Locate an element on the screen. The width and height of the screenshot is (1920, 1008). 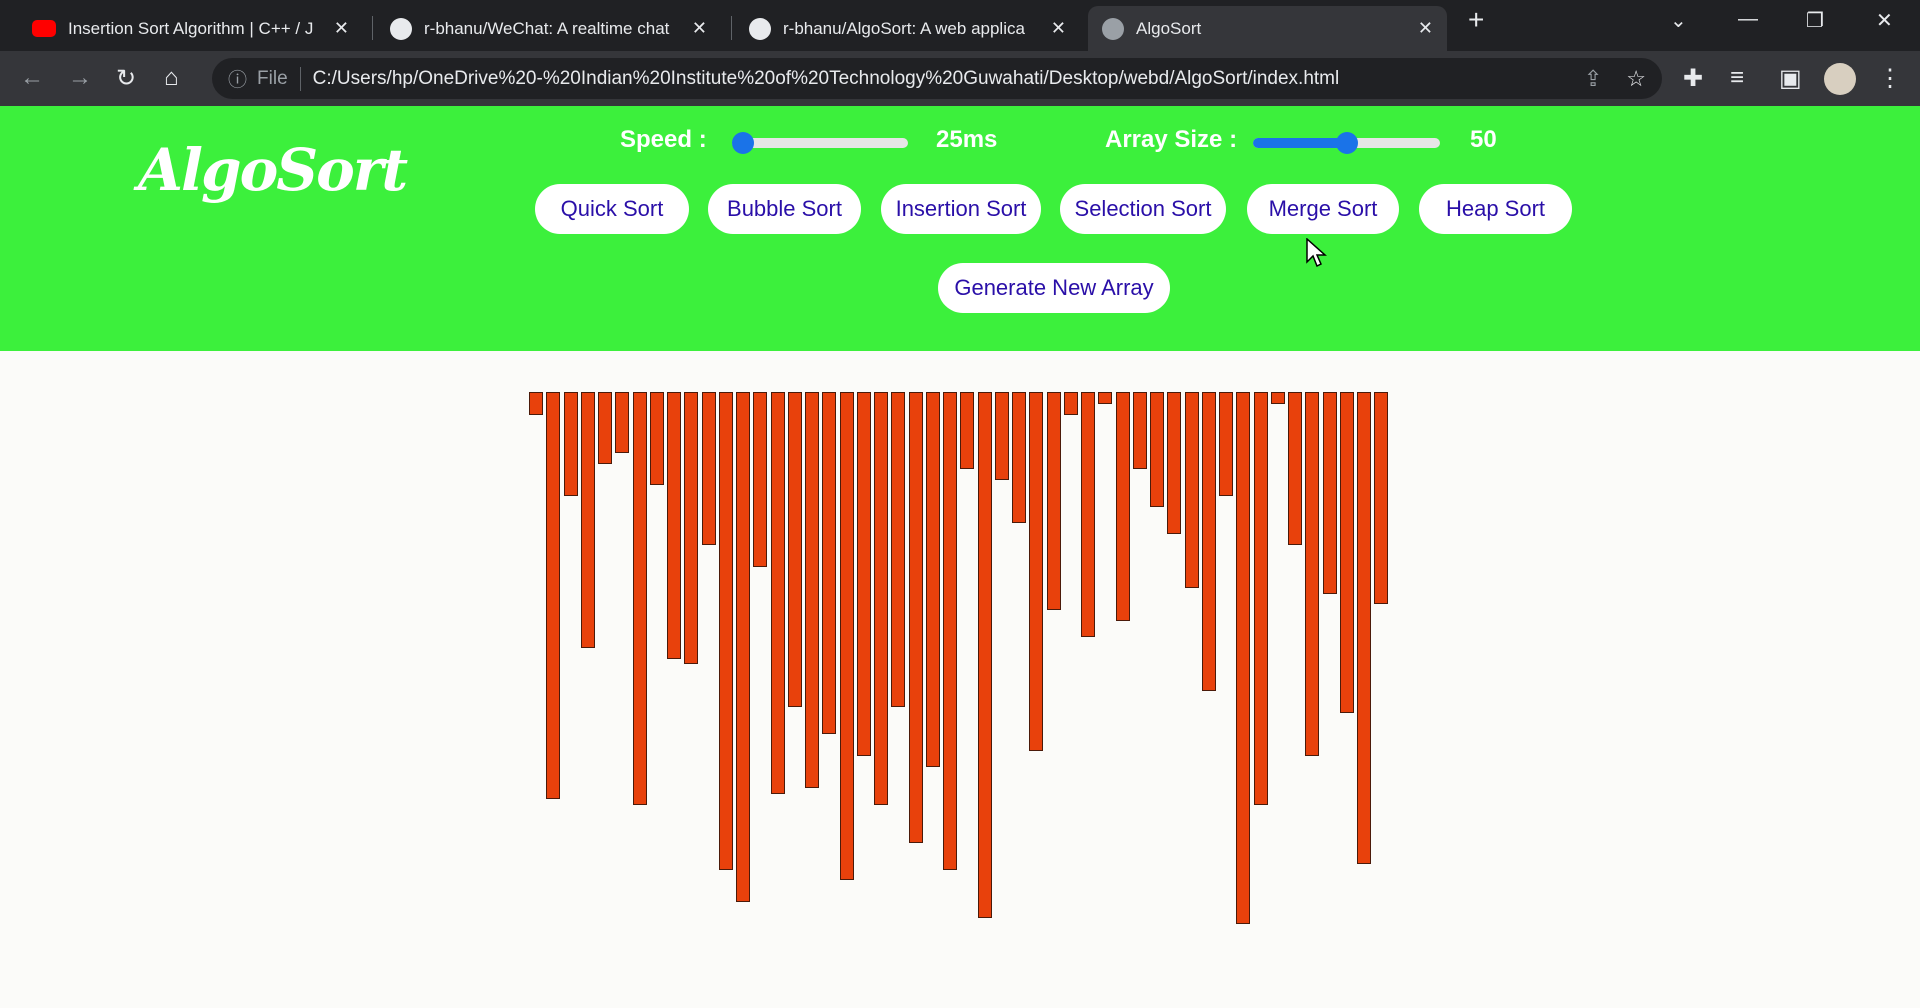
media-icon: ≡ is located at coordinates (1737, 78).